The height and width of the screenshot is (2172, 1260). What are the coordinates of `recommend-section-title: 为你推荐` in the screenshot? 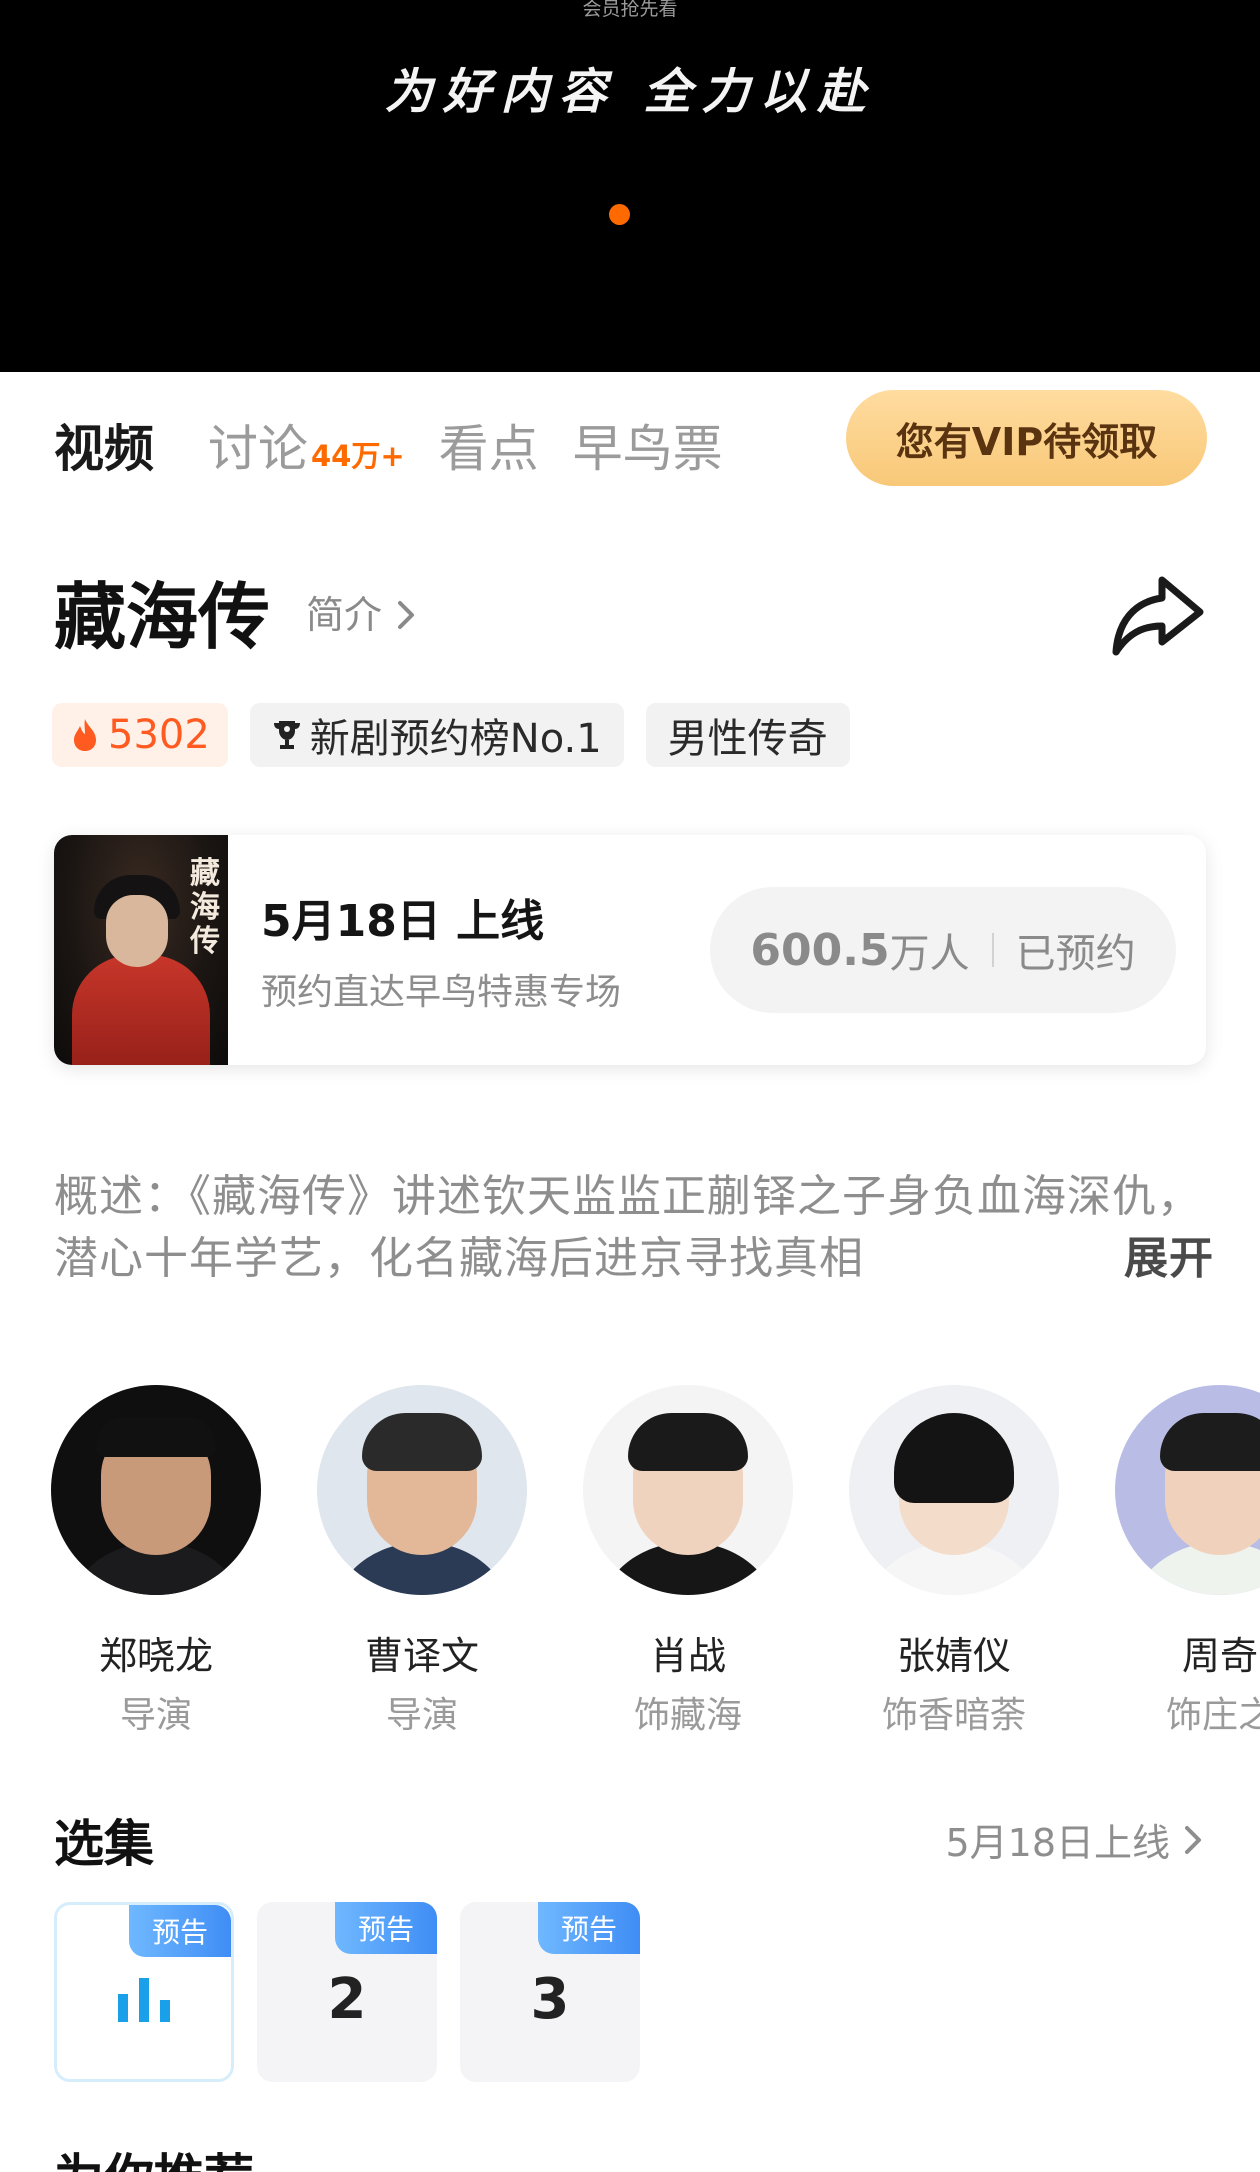 It's located at (154, 2160).